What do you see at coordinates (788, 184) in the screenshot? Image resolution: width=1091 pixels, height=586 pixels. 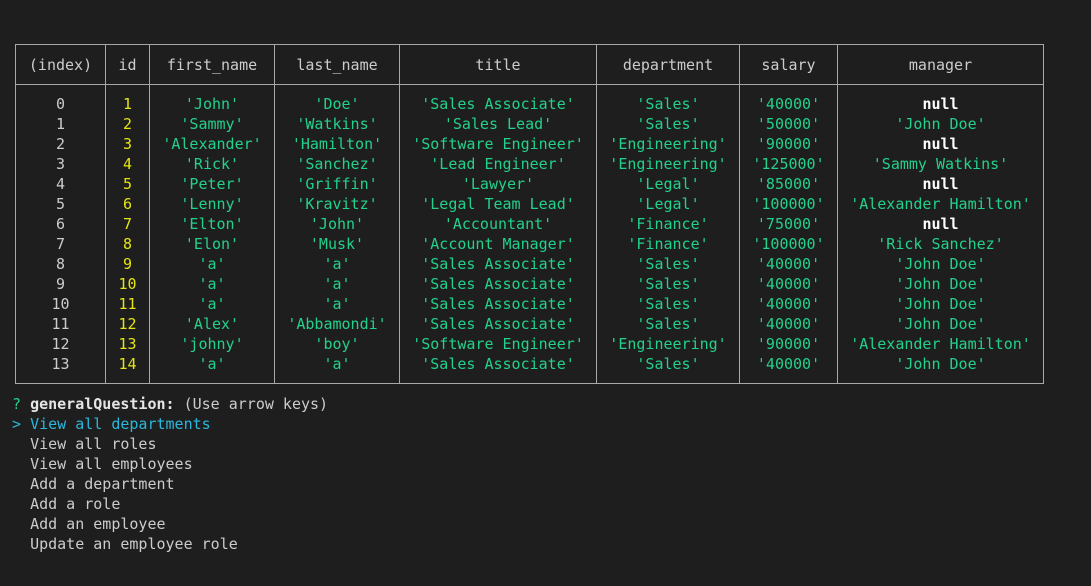 I see `cell-salary: '85000'` at bounding box center [788, 184].